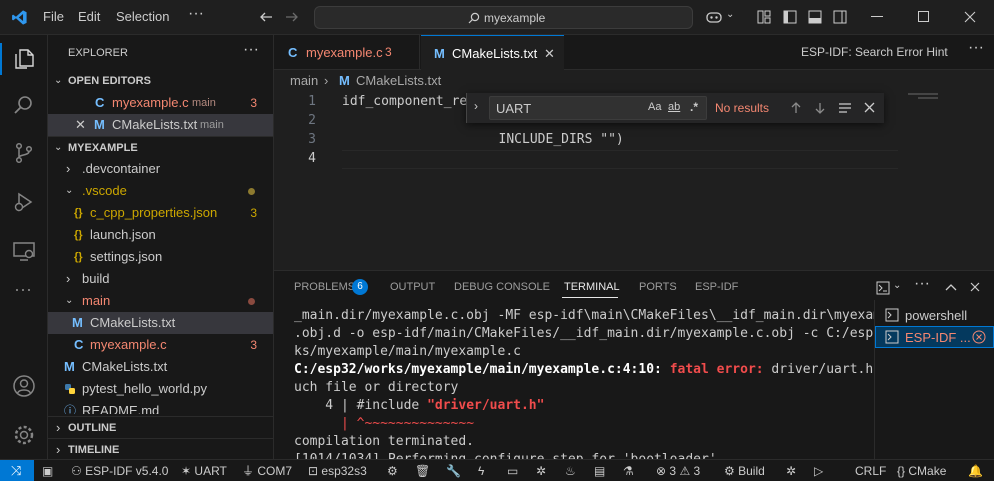 This screenshot has width=994, height=481. Describe the element at coordinates (160, 125) in the screenshot. I see `open-editor-cmakelists: ✕ M CMakeLists.txt main` at that location.